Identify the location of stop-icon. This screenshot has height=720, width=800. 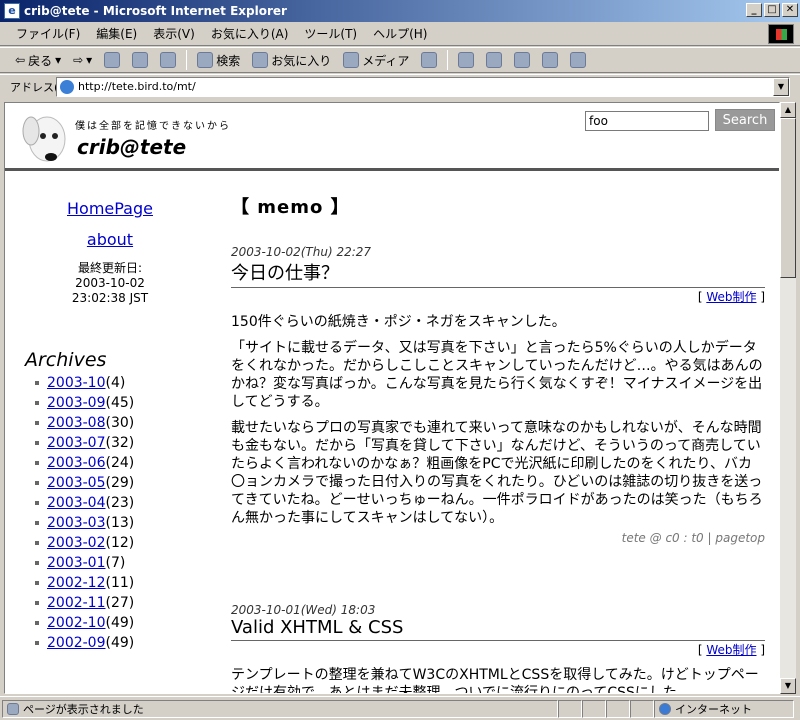
(112, 60).